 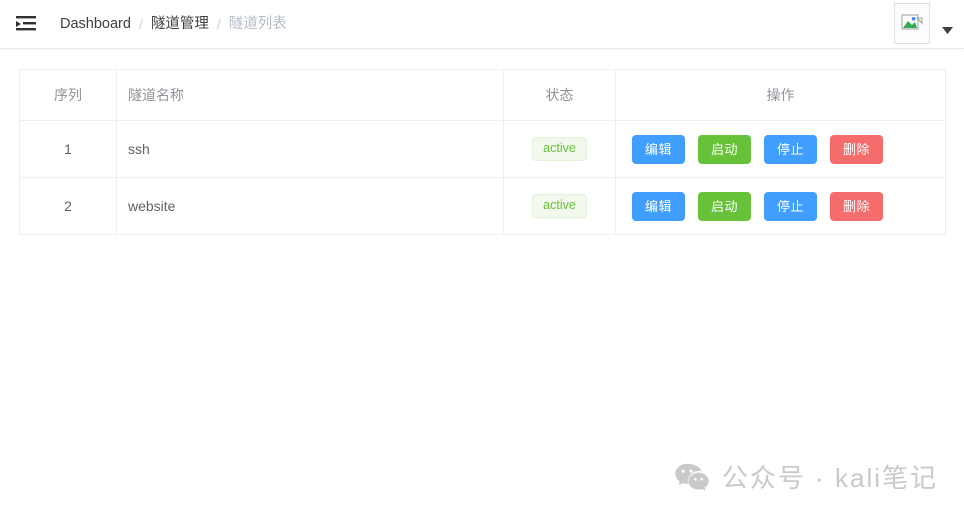 What do you see at coordinates (310, 95) in the screenshot?
I see `column-header-name: 隧道名称` at bounding box center [310, 95].